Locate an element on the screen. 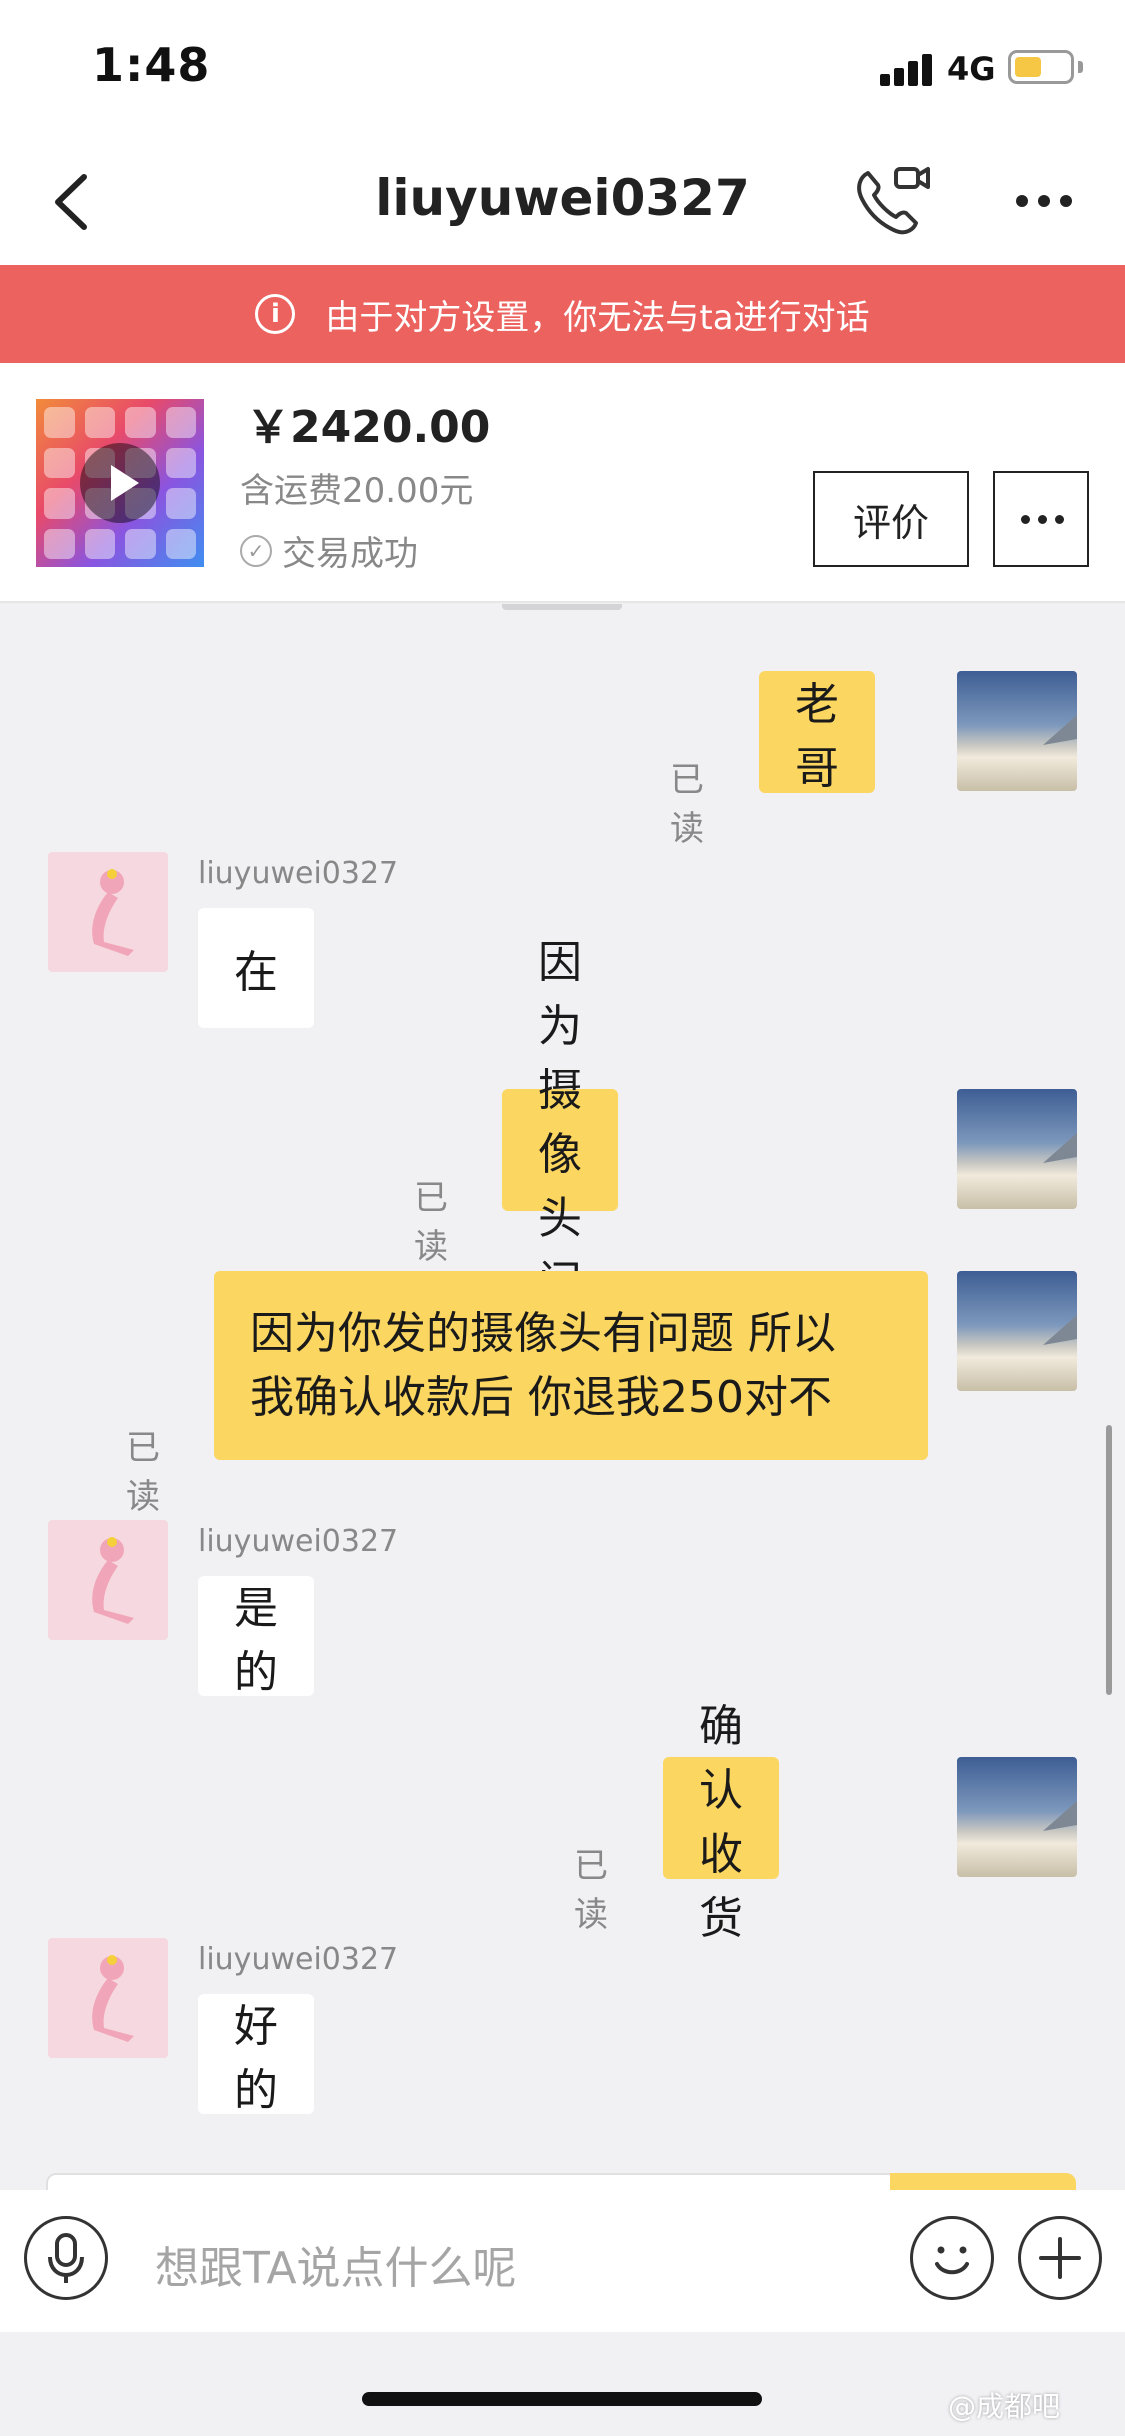 Image resolution: width=1125 pixels, height=2436 pixels. voice-button is located at coordinates (66, 2258).